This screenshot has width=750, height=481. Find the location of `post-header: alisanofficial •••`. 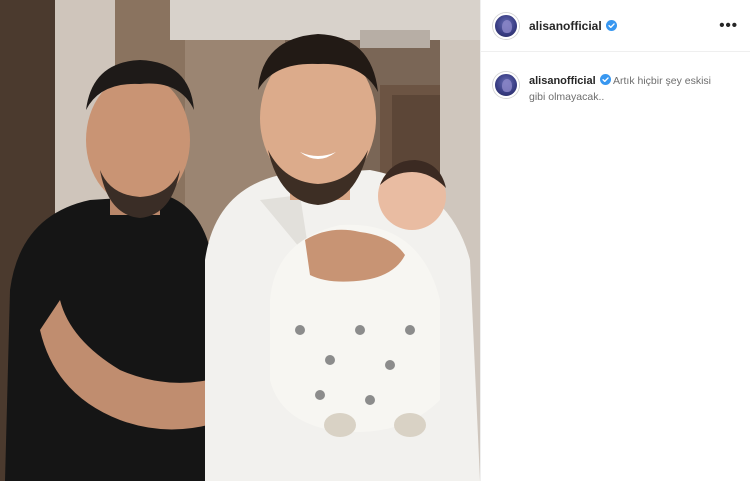

post-header: alisanofficial ••• is located at coordinates (615, 26).